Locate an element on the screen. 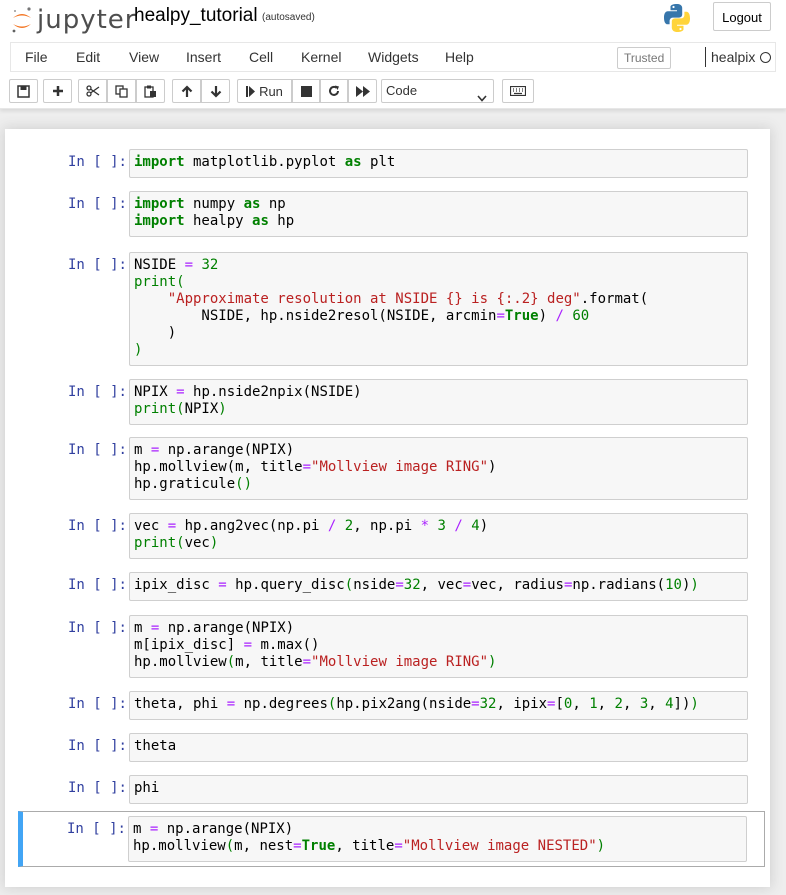 Image resolution: width=786 pixels, height=895 pixels. code-token: NPIX is located at coordinates (155, 392).